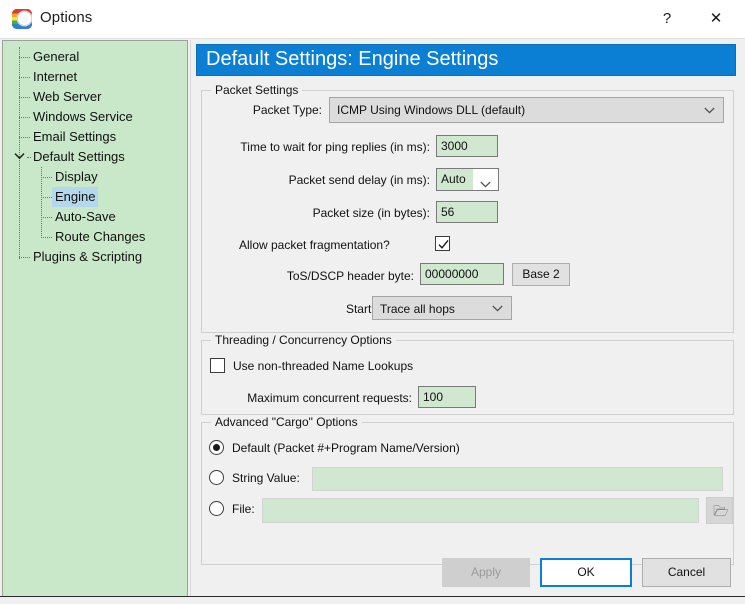 Image resolution: width=745 pixels, height=604 pixels. I want to click on cargo-file-label: File:, so click(243, 509).